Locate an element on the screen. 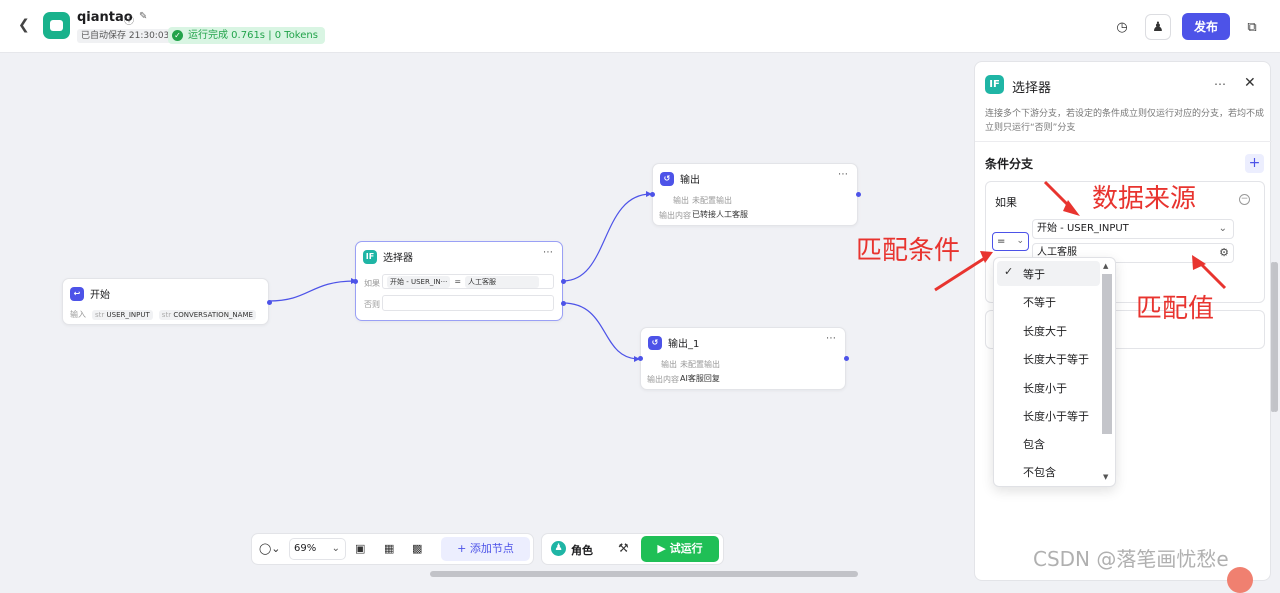 Image resolution: width=1280 pixels, height=593 pixels. test-run-button: ▶ 试运行 is located at coordinates (680, 549).